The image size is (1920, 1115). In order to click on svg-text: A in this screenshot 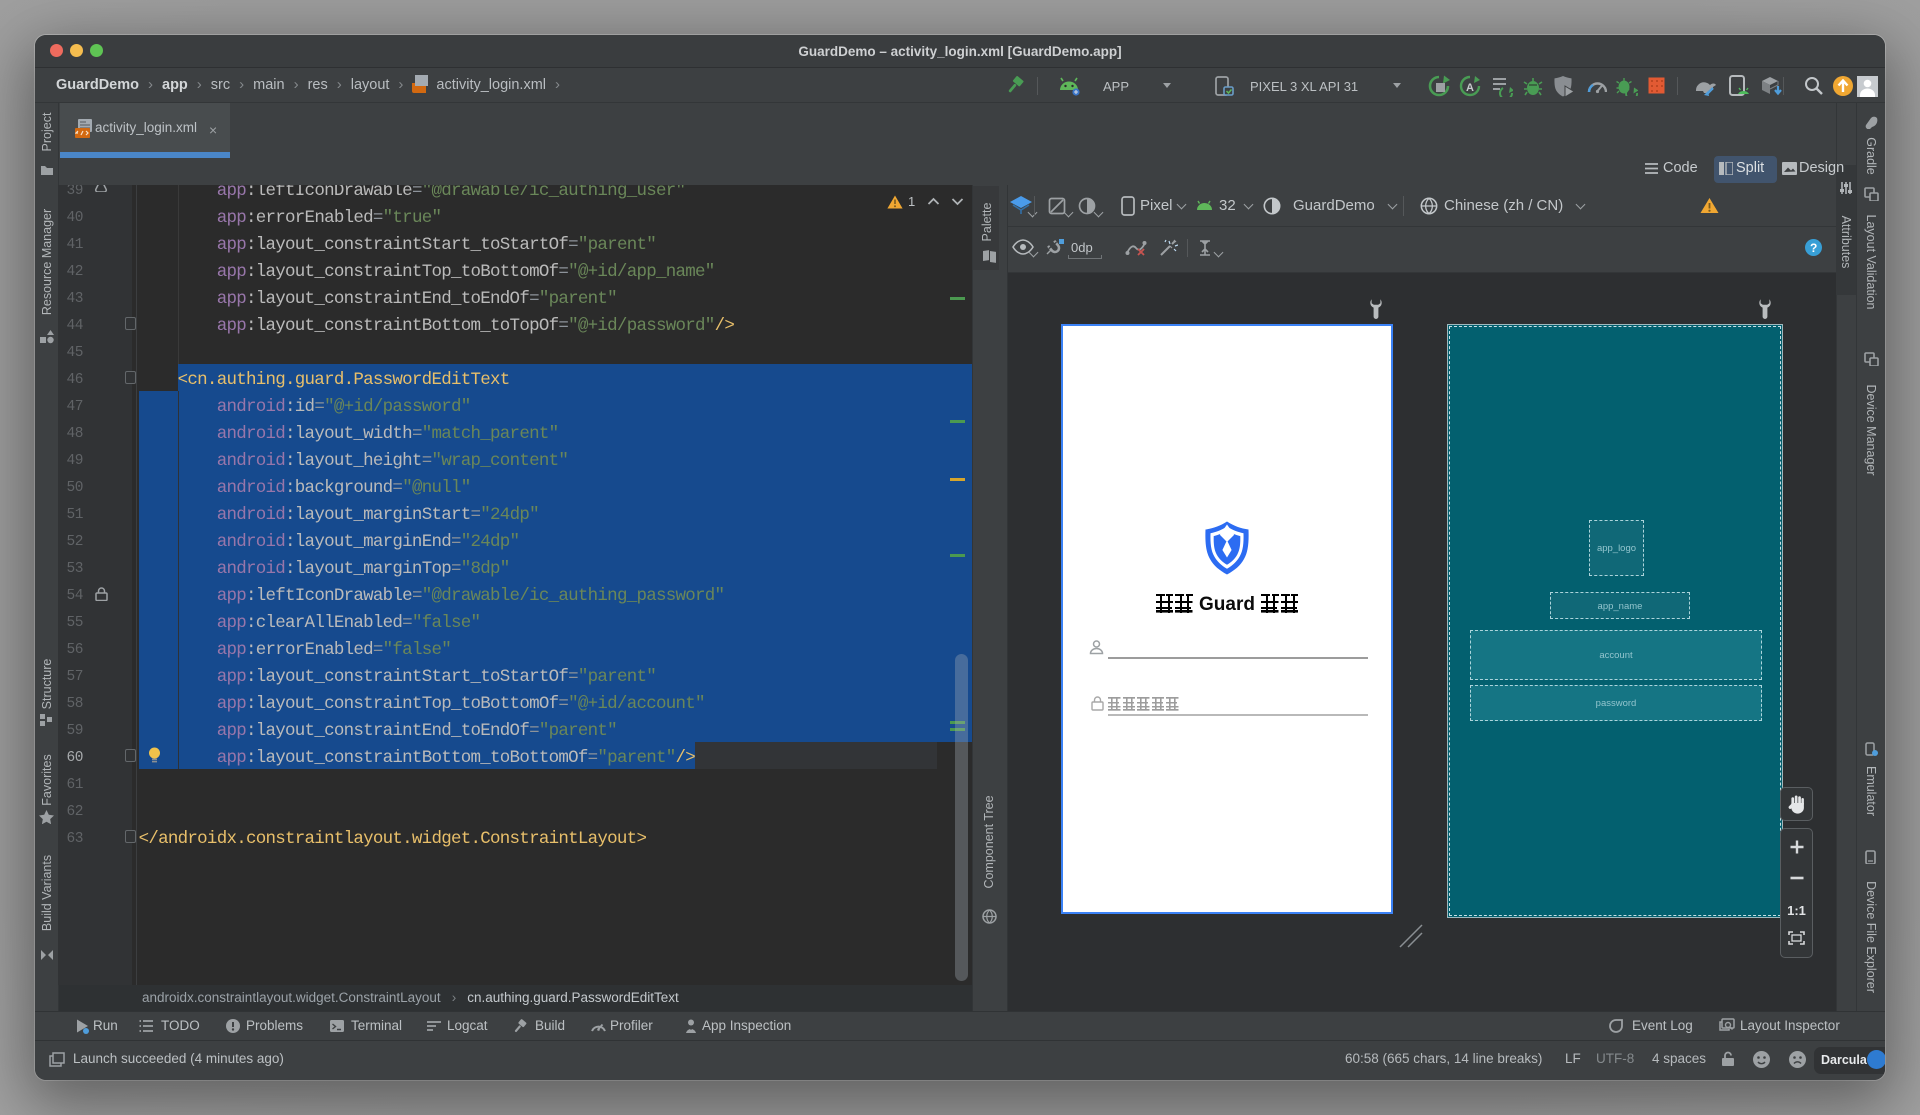, I will do `click(1470, 88)`.